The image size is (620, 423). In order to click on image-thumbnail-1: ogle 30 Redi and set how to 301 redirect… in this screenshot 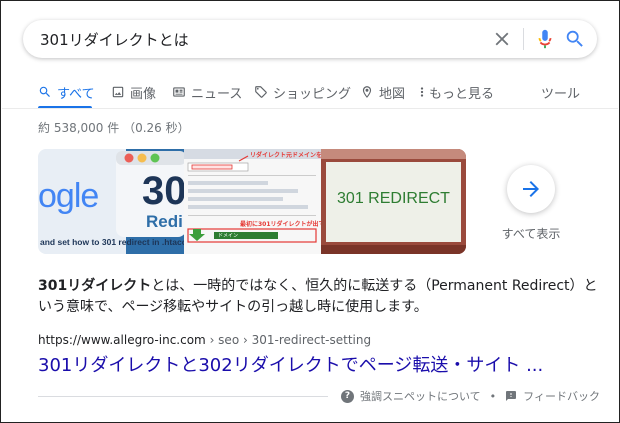, I will do `click(111, 201)`.